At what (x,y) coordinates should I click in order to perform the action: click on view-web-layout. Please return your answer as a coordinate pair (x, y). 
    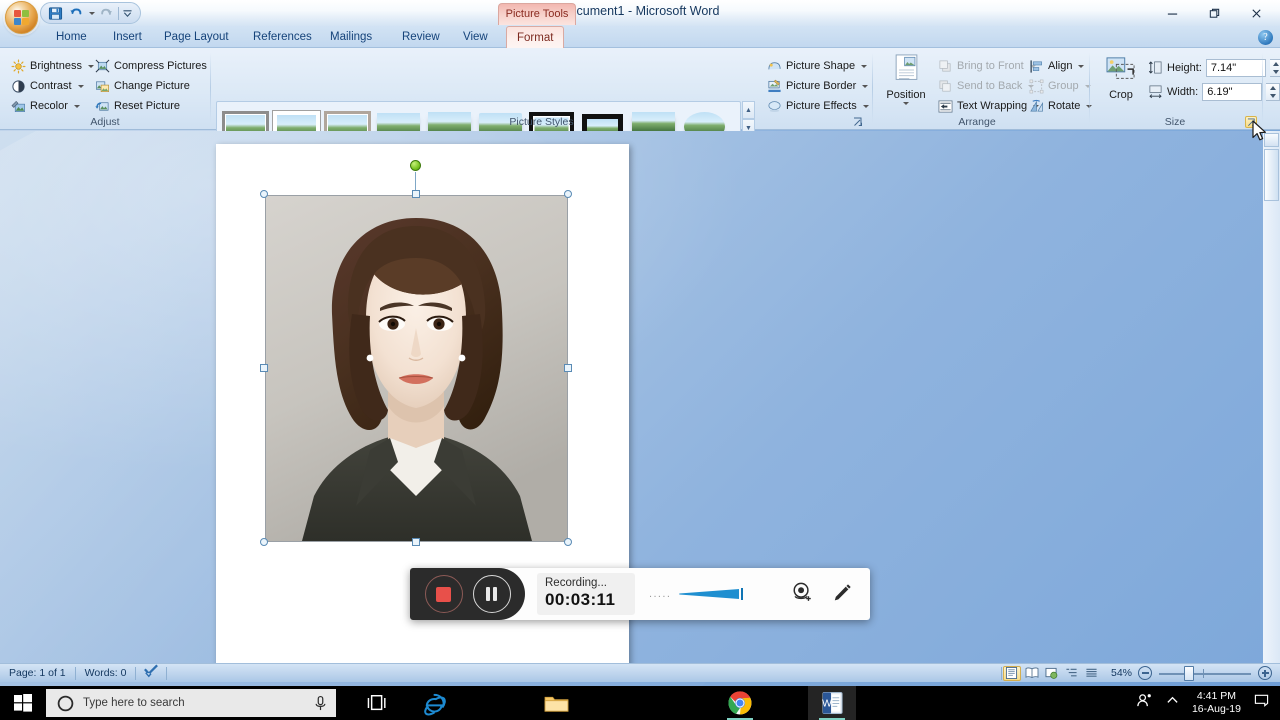
    Looking at the image, I should click on (1052, 673).